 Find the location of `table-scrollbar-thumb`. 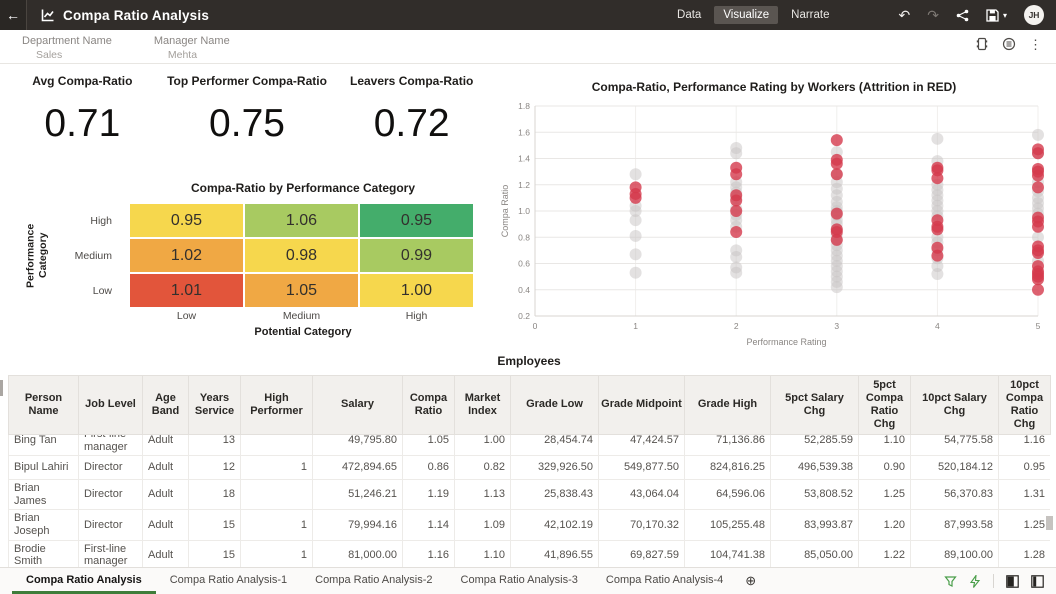

table-scrollbar-thumb is located at coordinates (1049, 523).